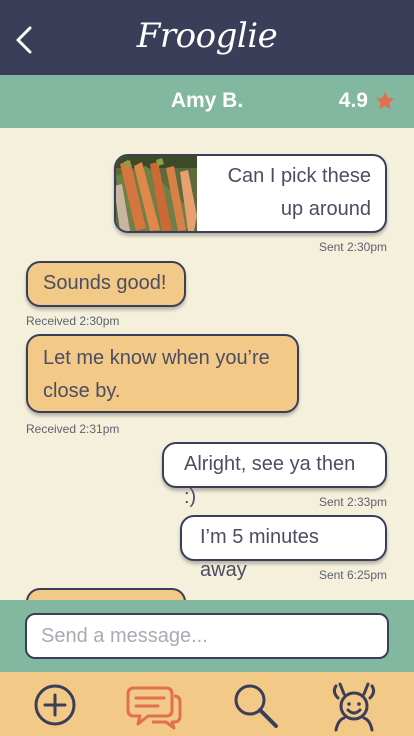 This screenshot has width=414, height=736. Describe the element at coordinates (156, 374) in the screenshot. I see `message-text: Let me know when you’re close by.` at that location.